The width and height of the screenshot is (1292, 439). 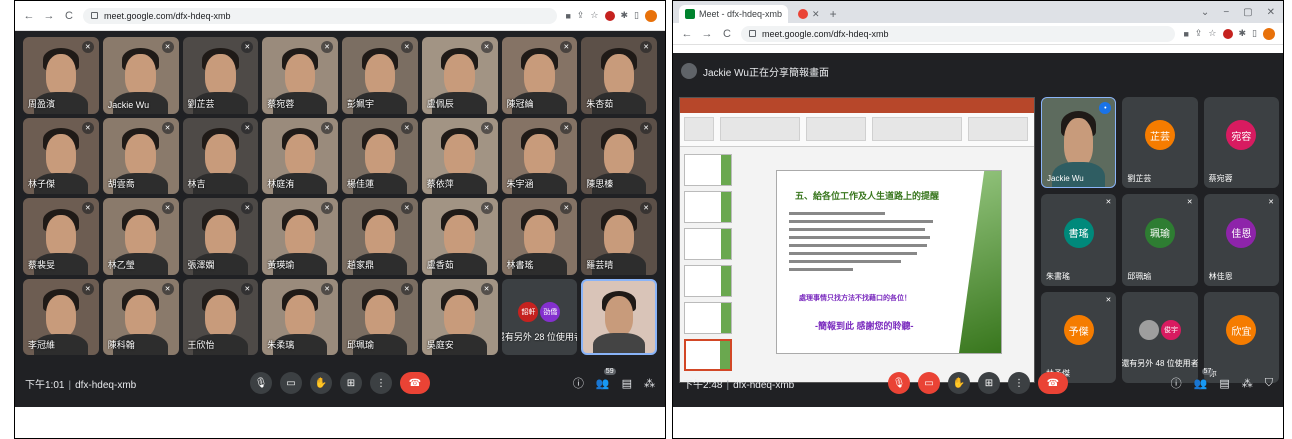 What do you see at coordinates (140, 75) in the screenshot?
I see `participant-tile: ✕ Jackie Wu` at bounding box center [140, 75].